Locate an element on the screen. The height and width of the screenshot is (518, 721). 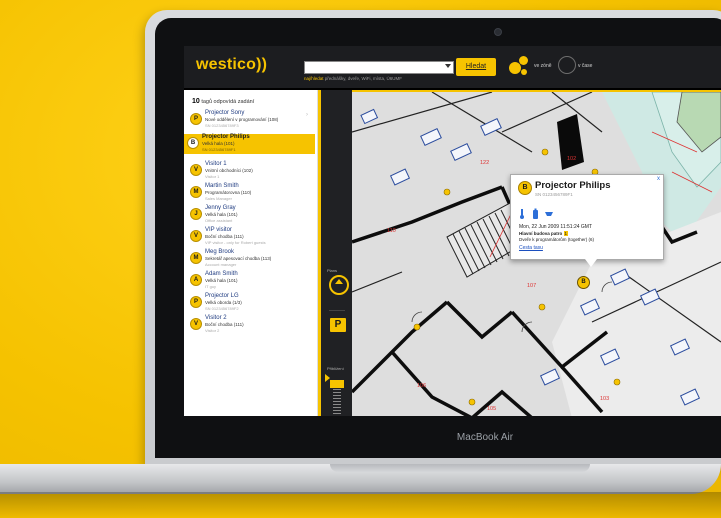
parking-button: P is located at coordinates (338, 325).